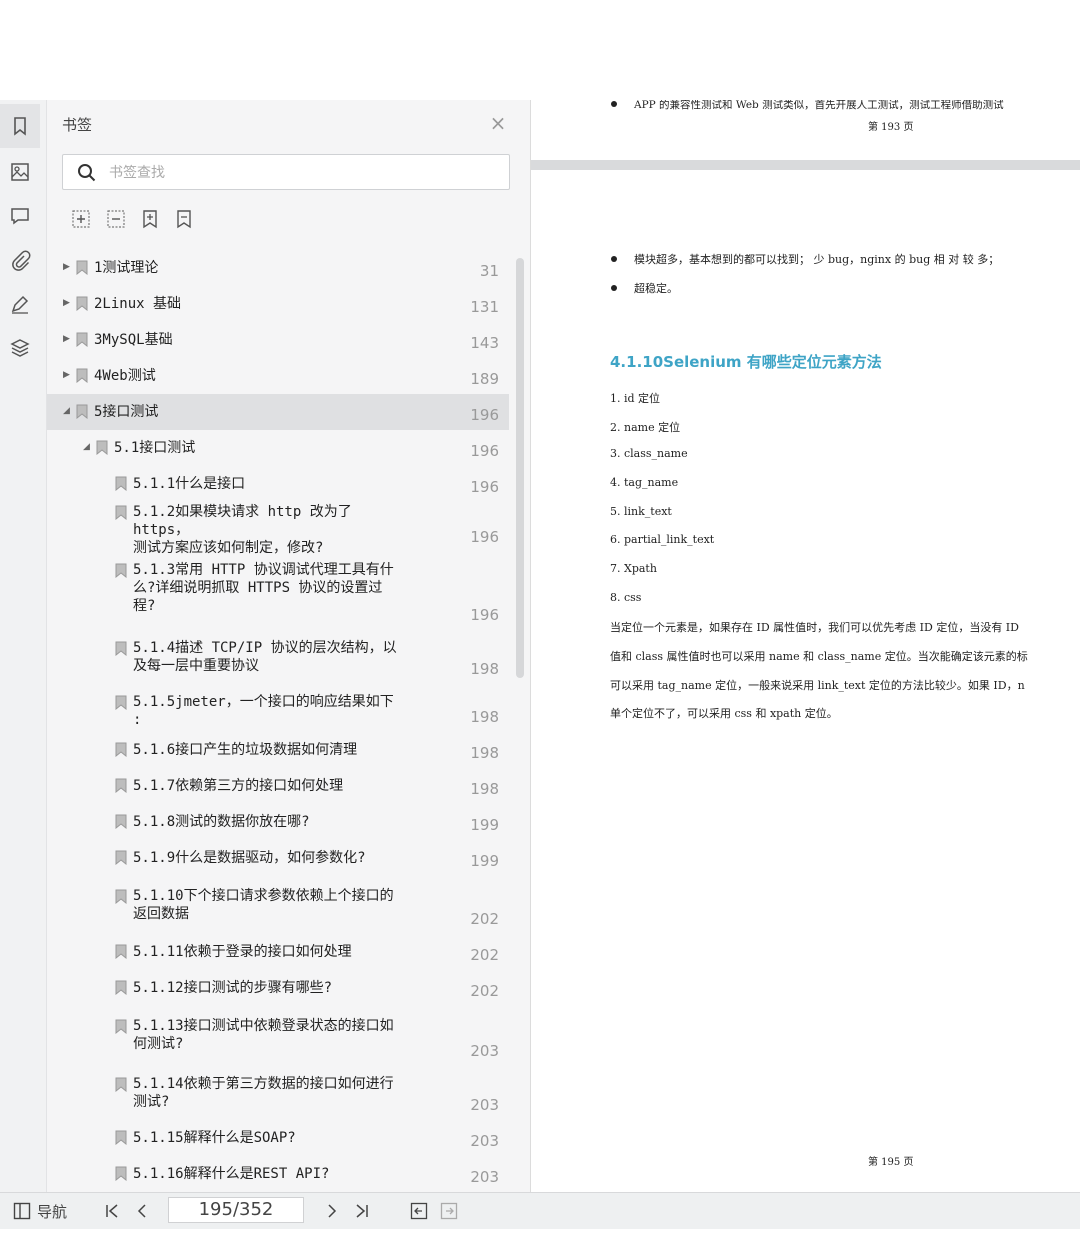 Image resolution: width=1080 pixels, height=1259 pixels. Describe the element at coordinates (231, 1174) in the screenshot. I see `bookmark-label: 5.1.16解释什么是REST API?` at that location.